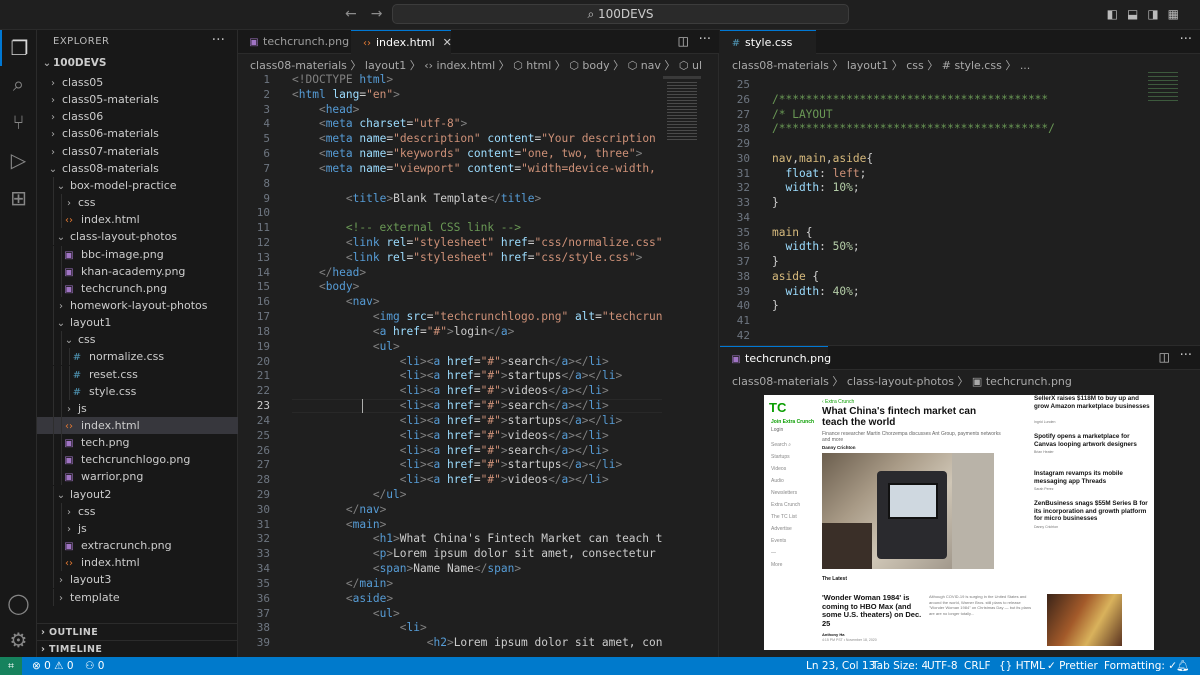 The height and width of the screenshot is (675, 1200). What do you see at coordinates (631, 317) in the screenshot?
I see `code-token: "techcrunch logo` at bounding box center [631, 317].